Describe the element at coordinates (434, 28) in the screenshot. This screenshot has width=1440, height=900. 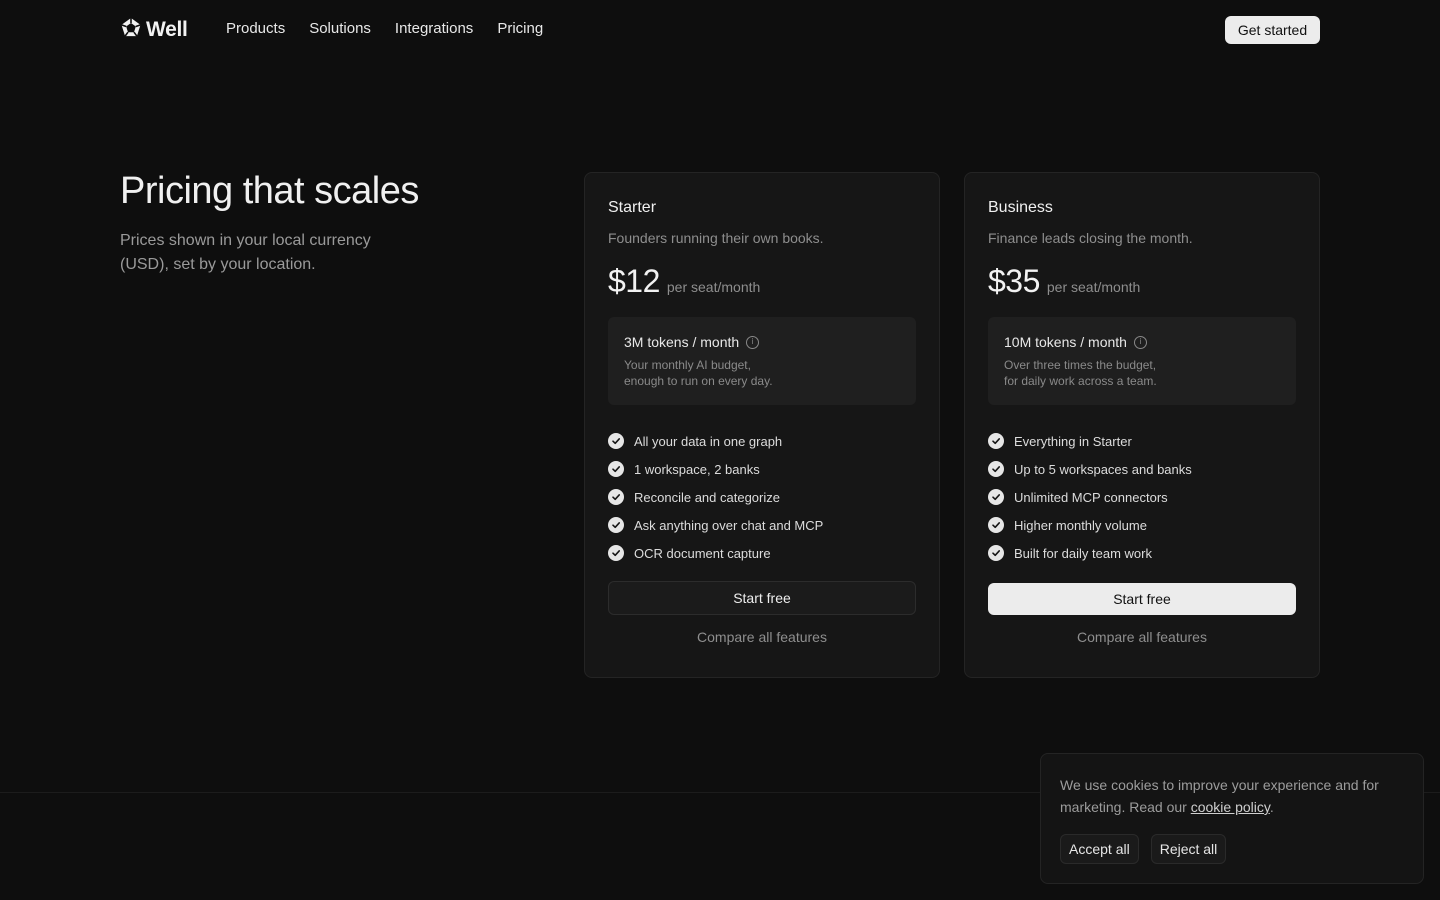
I see `nav-link-integrations: Integrations` at that location.